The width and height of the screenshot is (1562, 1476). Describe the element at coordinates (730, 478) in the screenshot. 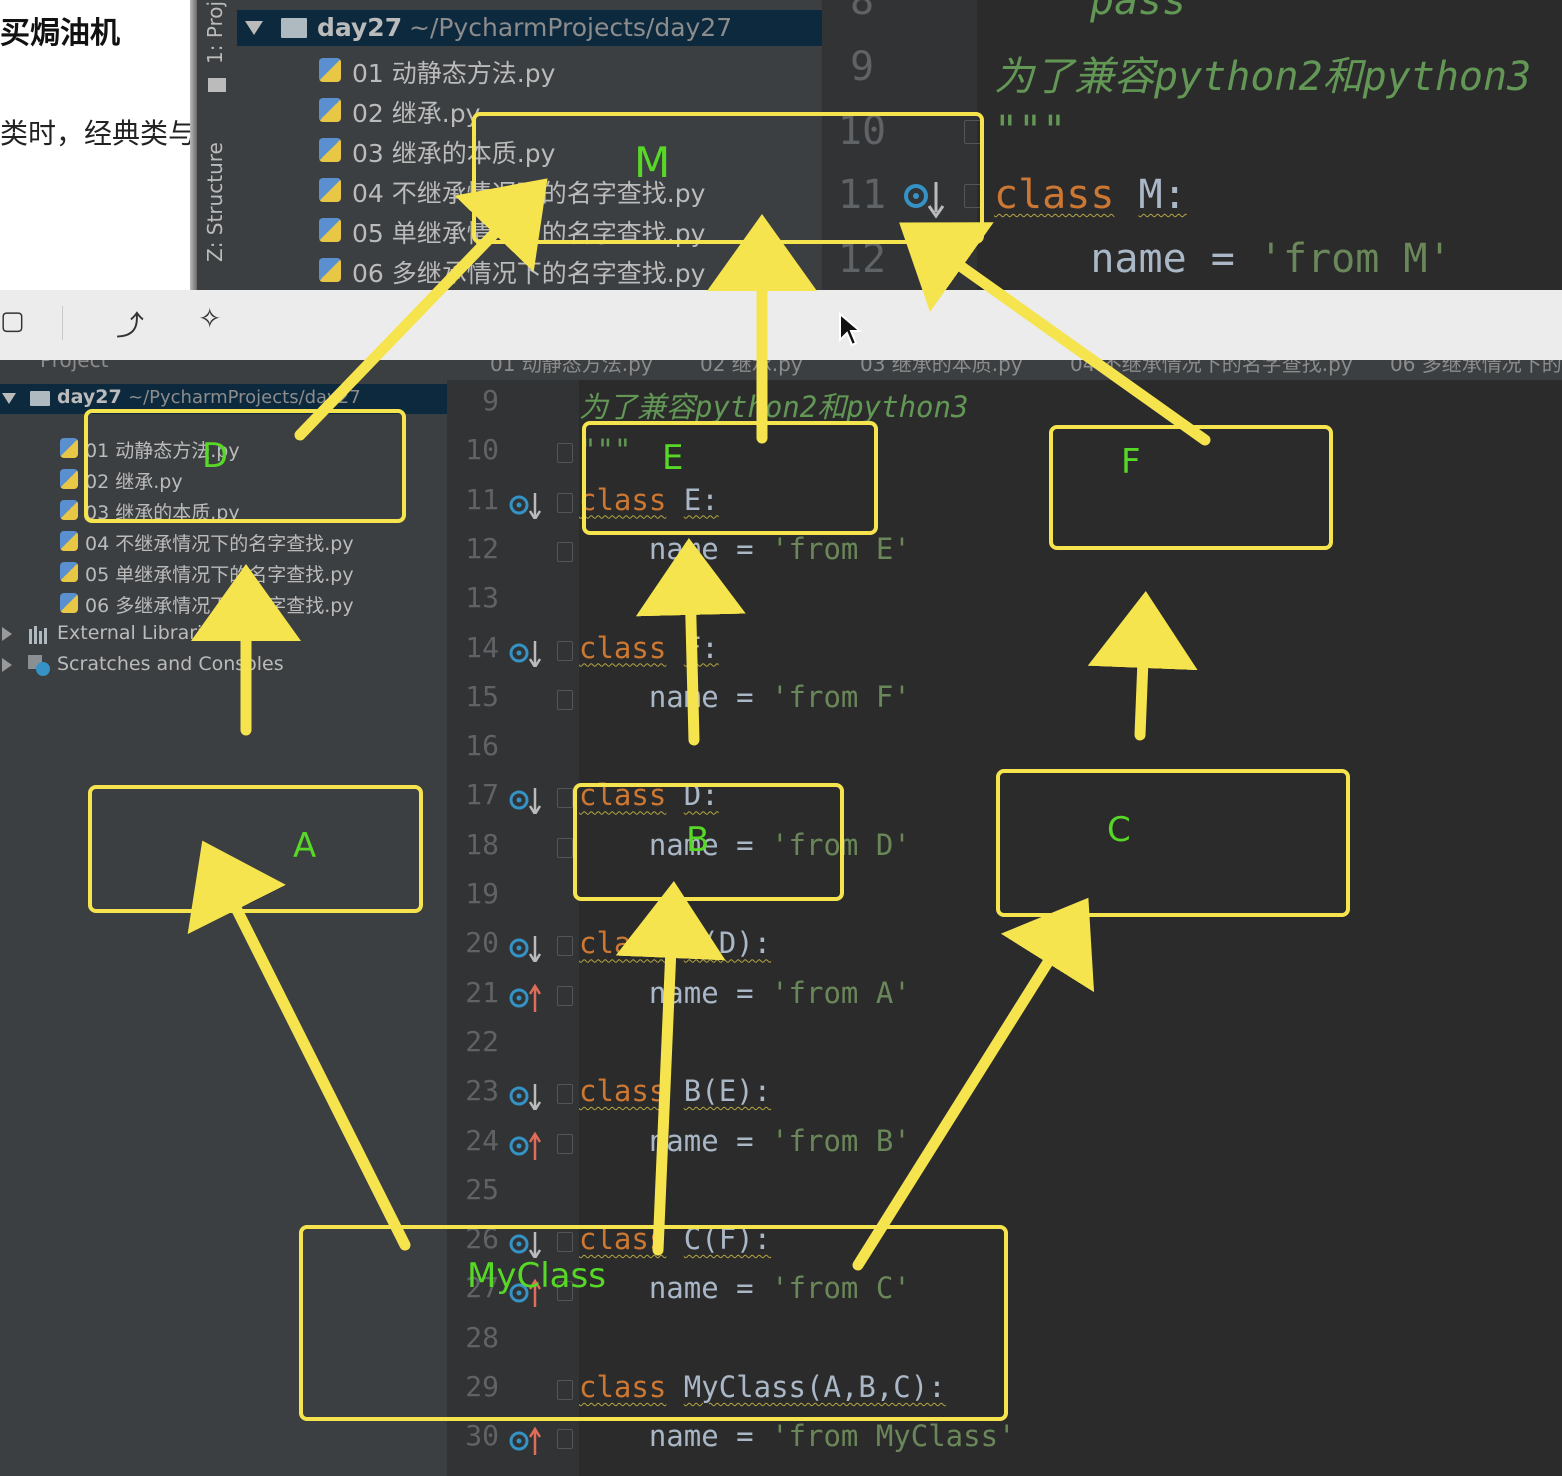

I see `annotation-box-e` at that location.